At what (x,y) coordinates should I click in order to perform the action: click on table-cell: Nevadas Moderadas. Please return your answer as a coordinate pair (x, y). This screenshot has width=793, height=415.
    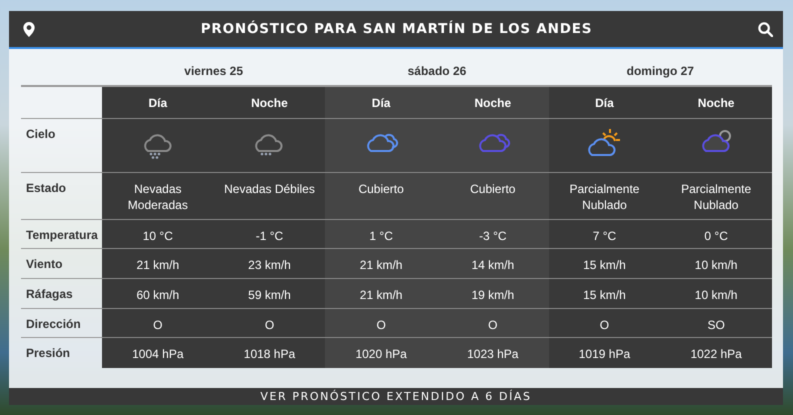
    Looking at the image, I should click on (158, 196).